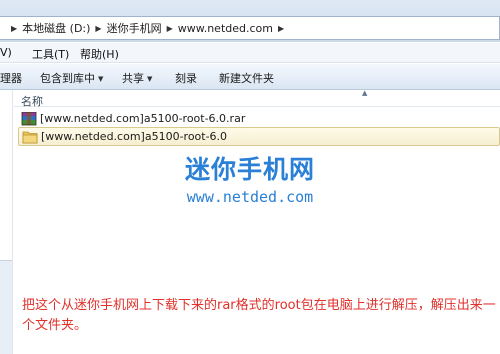 The height and width of the screenshot is (354, 500). I want to click on menu-view: V), so click(6, 52).